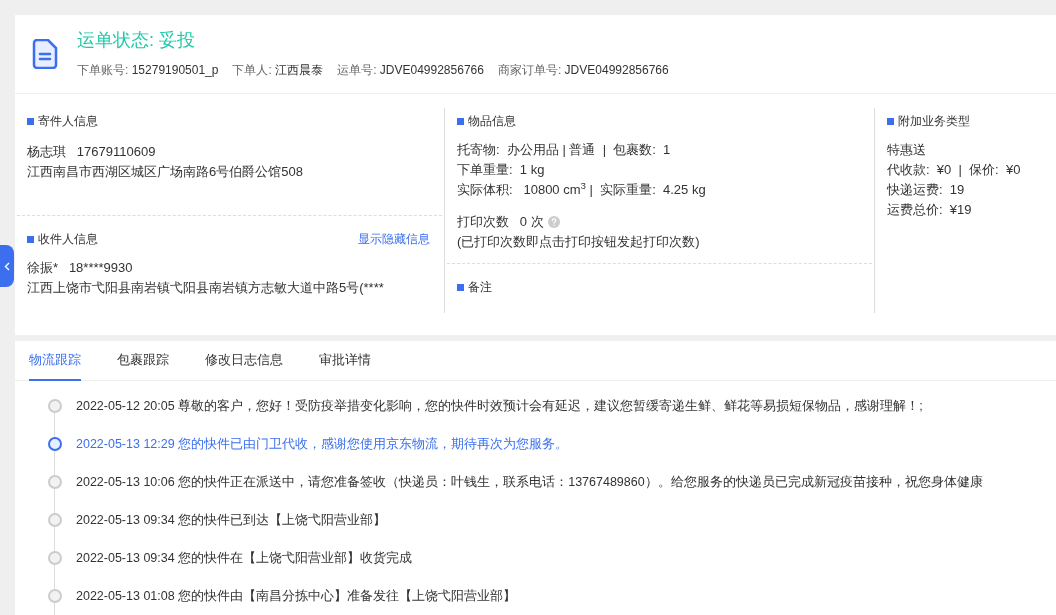  What do you see at coordinates (529, 482) in the screenshot?
I see `tracking-entry: 2022-05-13 10:06 您的快件正在派送中，请您准备签收（快递员：叶钱生，联系电话：13767489860）。给您服务的快递员已完成新冠疫苗接种，祝您身体健康` at bounding box center [529, 482].